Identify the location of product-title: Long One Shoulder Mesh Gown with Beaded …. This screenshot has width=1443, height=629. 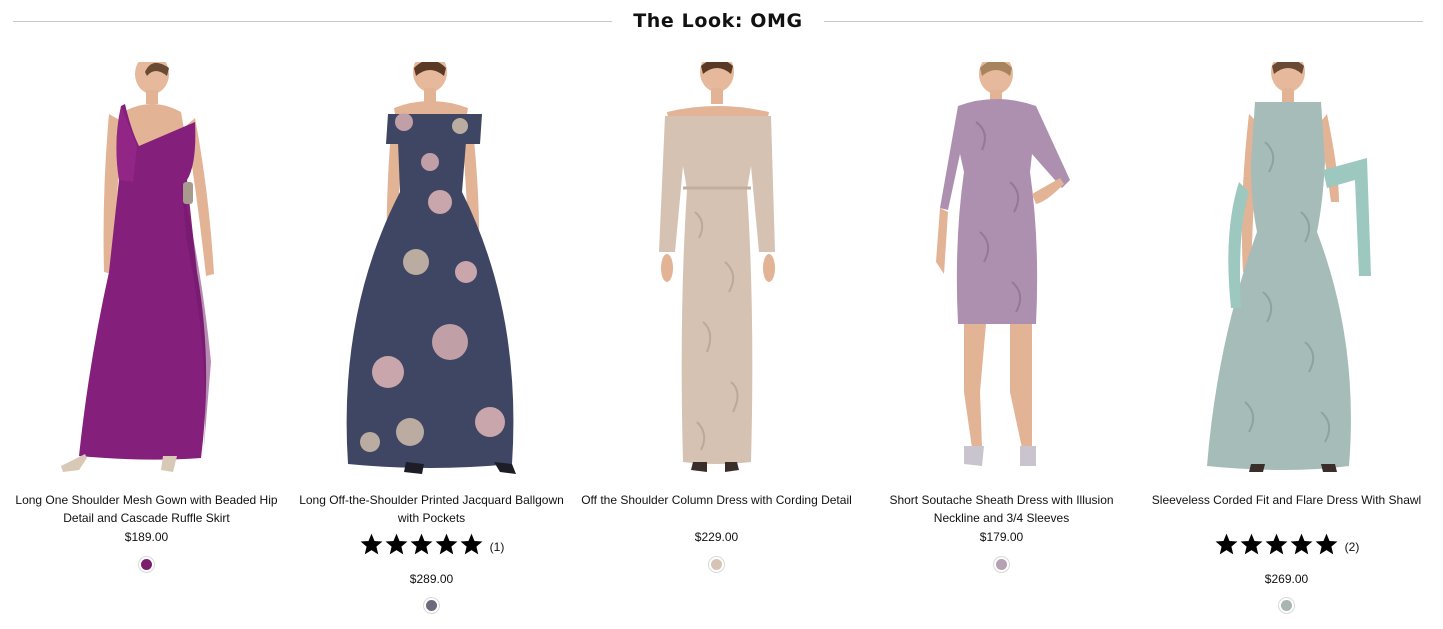
(146, 509).